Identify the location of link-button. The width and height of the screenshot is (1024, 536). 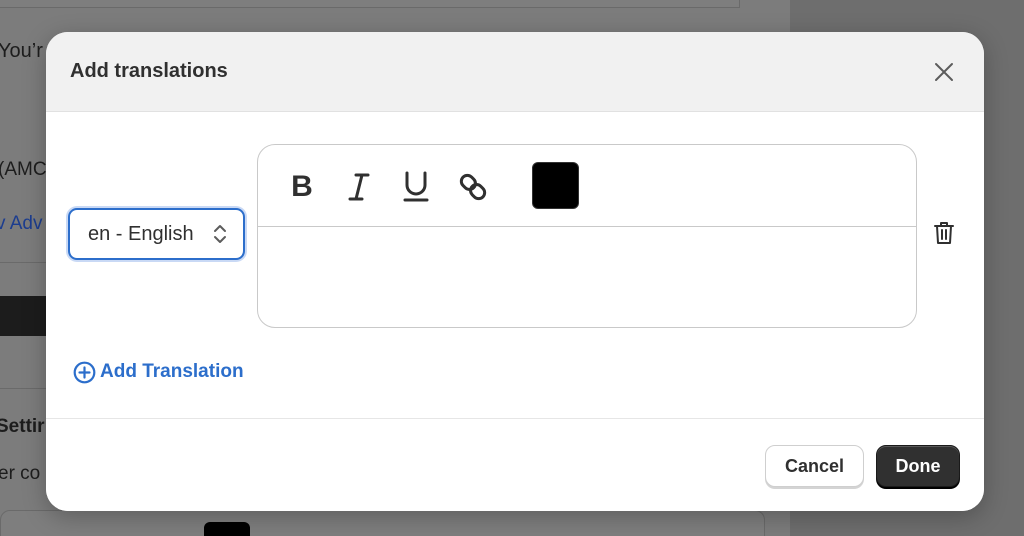
(473, 187).